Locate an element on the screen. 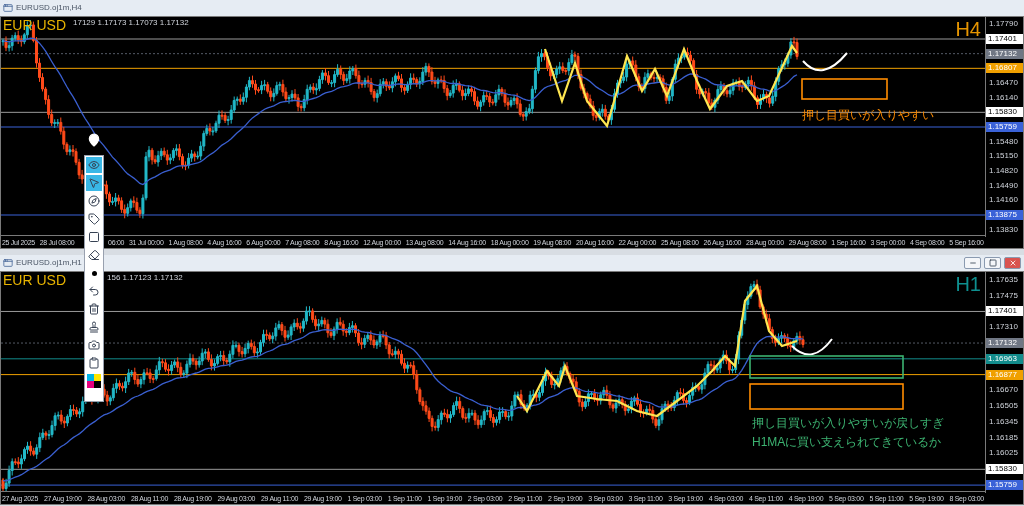 Image resolution: width=1024 pixels, height=506 pixels. close-button is located at coordinates (1012, 263).